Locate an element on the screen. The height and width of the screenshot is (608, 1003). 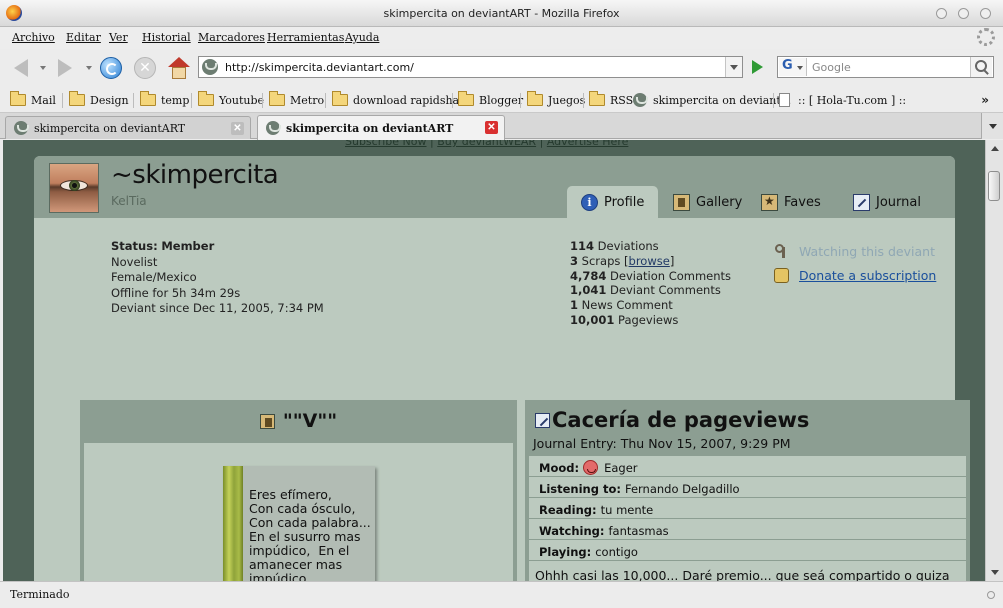
journal-watching: Watching: fantasmas is located at coordinates (747, 529).